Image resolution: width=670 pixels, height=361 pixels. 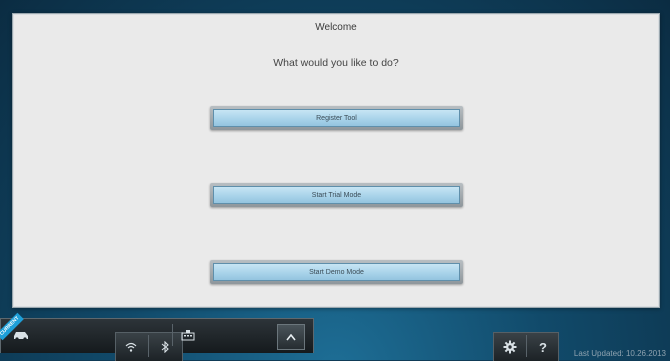 I want to click on wifi-icon, so click(x=131, y=347).